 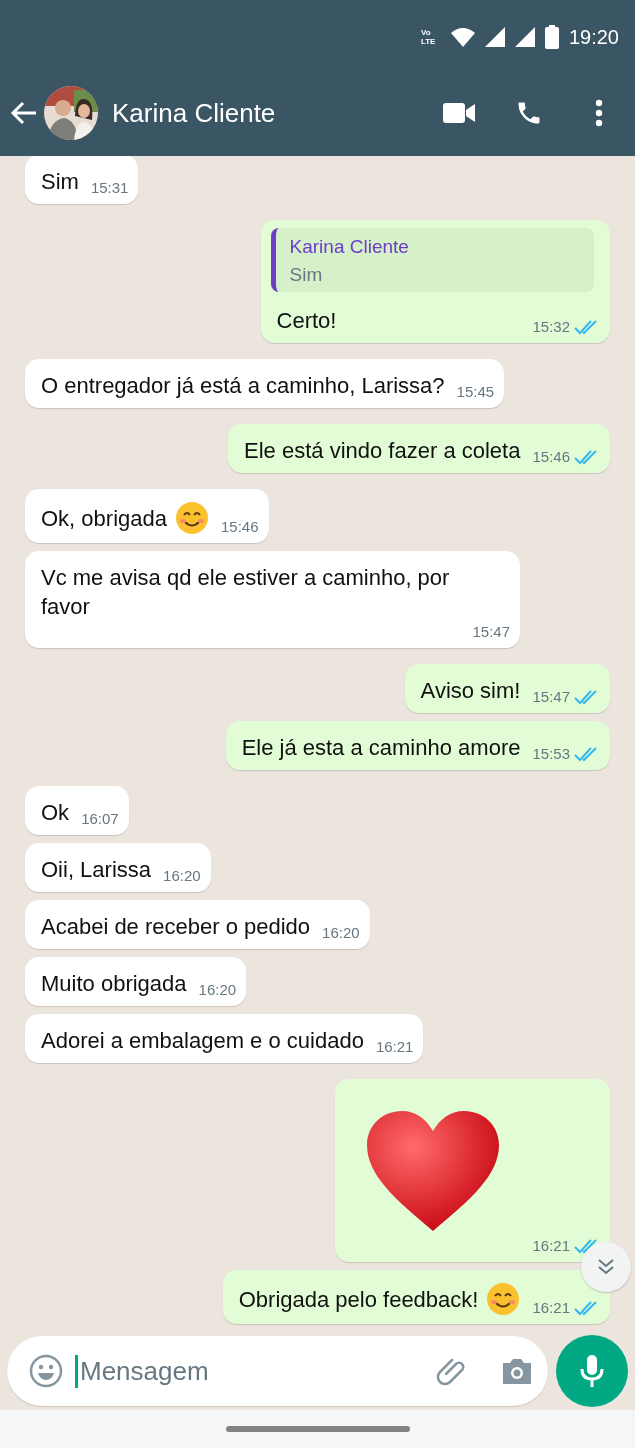 What do you see at coordinates (60, 182) in the screenshot?
I see `message-text: Sim` at bounding box center [60, 182].